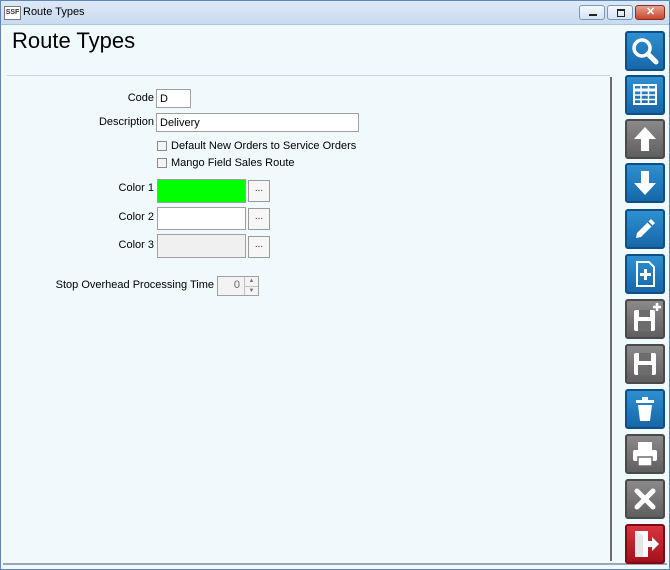 The width and height of the screenshot is (670, 570). Describe the element at coordinates (134, 285) in the screenshot. I see `stop-overhead-label: Stop Overhead Processing Time` at that location.